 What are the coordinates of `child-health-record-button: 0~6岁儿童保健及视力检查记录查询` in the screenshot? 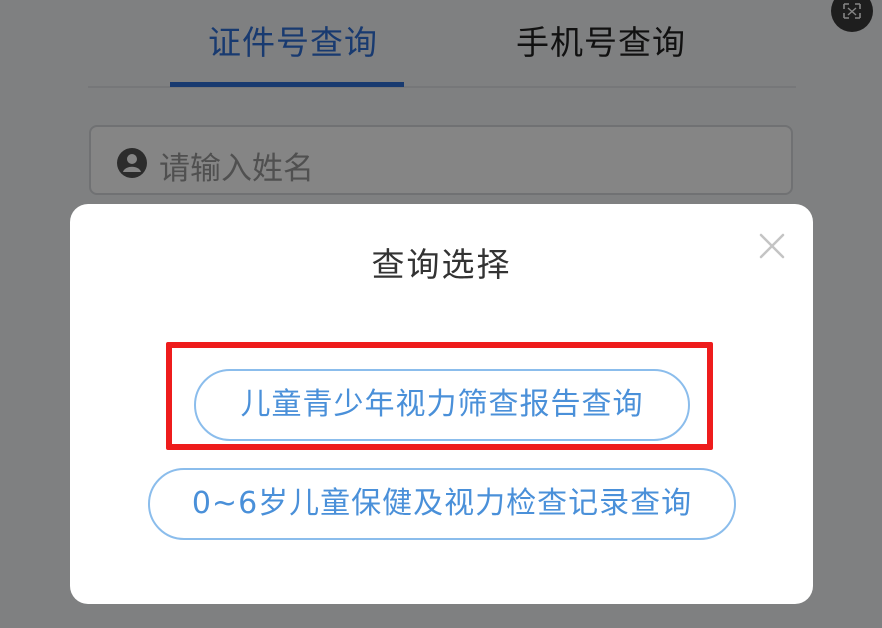 It's located at (442, 504).